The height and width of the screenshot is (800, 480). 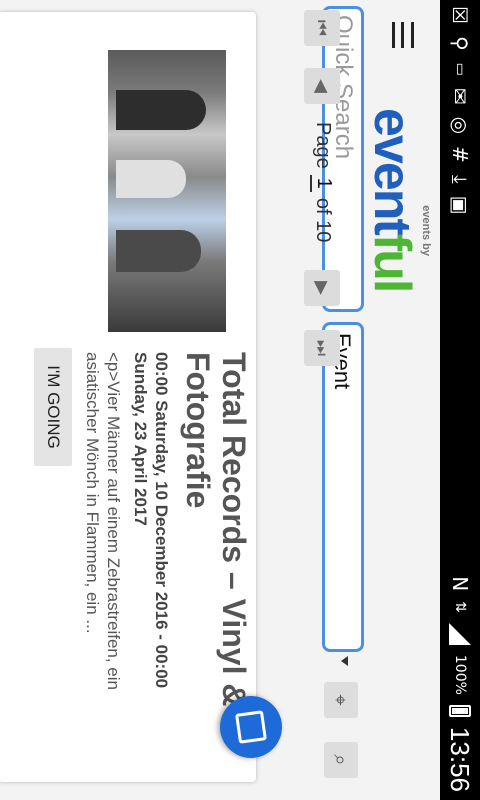 What do you see at coordinates (341, 700) in the screenshot?
I see `location-target-icon: ⌖` at bounding box center [341, 700].